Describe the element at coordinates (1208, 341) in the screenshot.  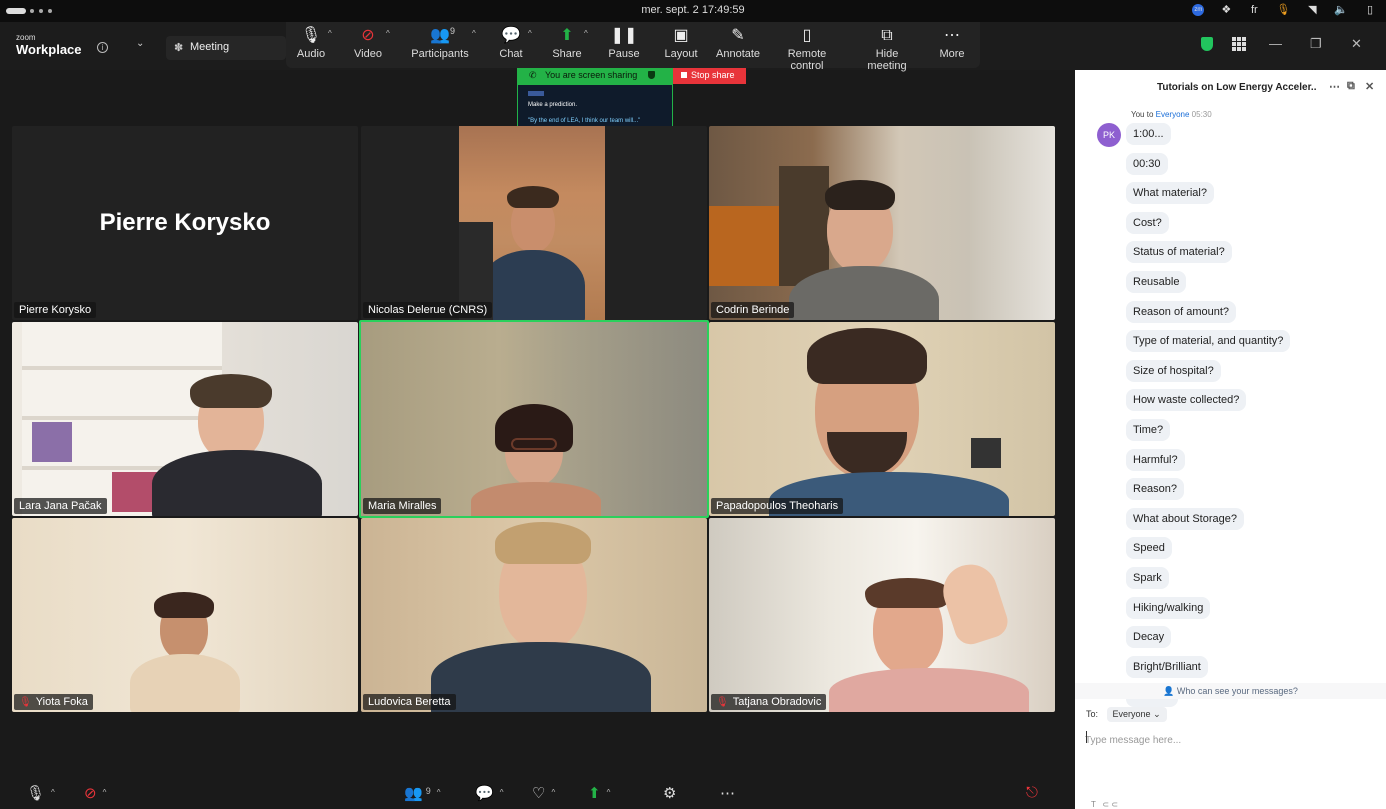
I see `chat-message: Type of material, and quantity?` at that location.